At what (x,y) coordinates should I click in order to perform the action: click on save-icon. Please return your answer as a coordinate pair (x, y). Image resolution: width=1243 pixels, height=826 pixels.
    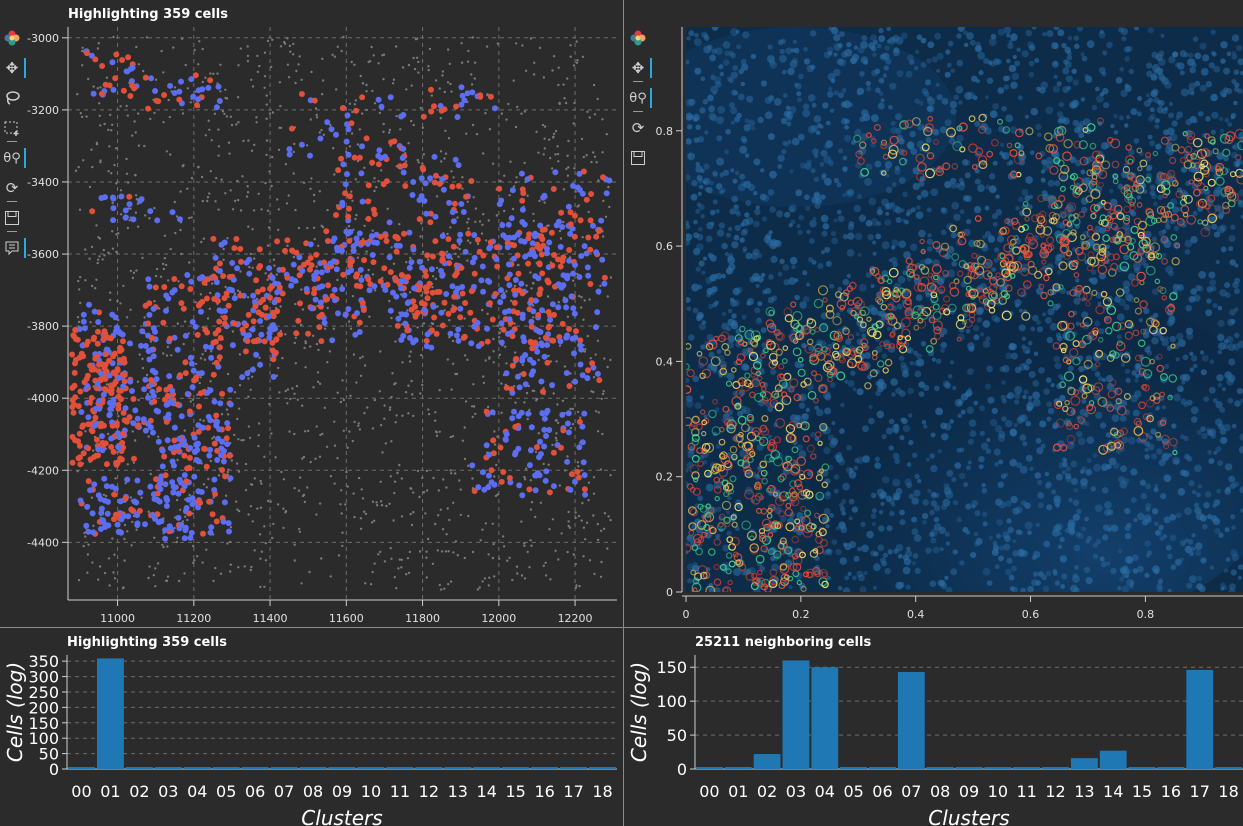
    Looking at the image, I should click on (638, 158).